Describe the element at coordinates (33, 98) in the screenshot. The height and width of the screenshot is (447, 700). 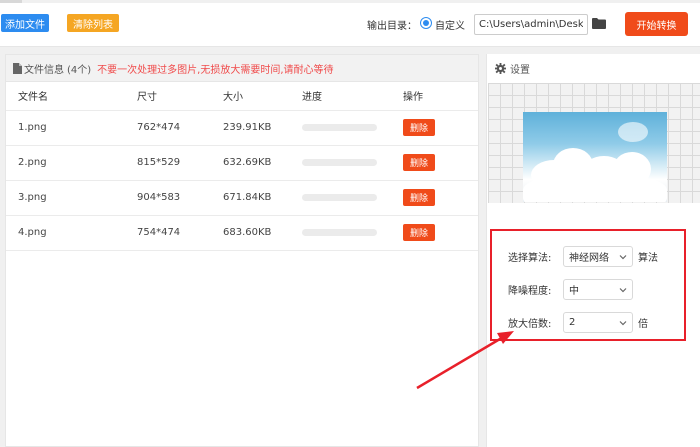
I see `col-filename: 文件名` at that location.